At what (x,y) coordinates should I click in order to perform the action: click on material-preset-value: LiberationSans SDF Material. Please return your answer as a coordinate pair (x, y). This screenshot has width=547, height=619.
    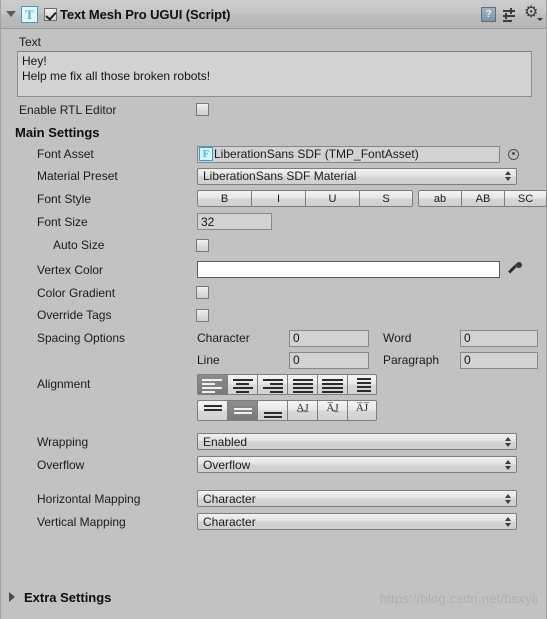
    Looking at the image, I should click on (280, 176).